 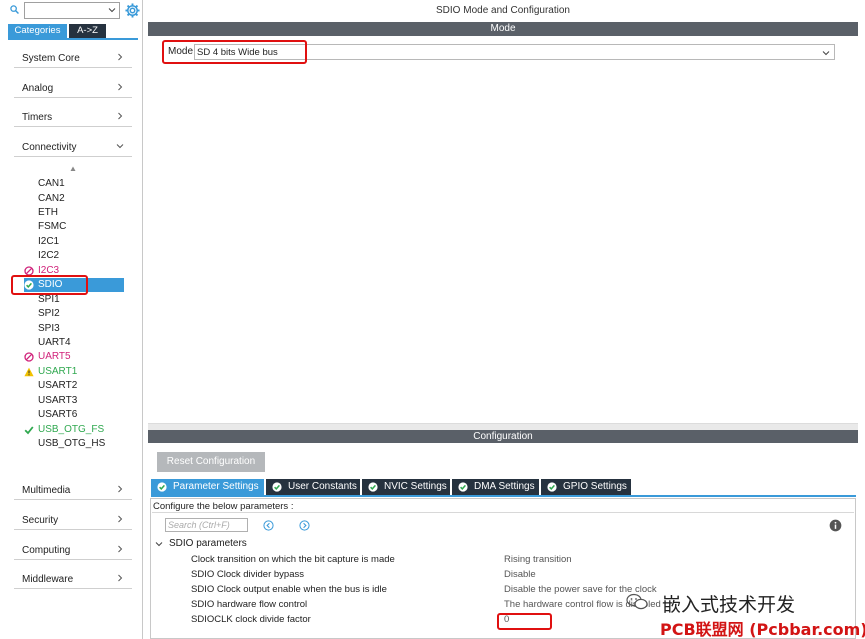 I want to click on tab-dma-settings: DMA Settings, so click(x=495, y=487).